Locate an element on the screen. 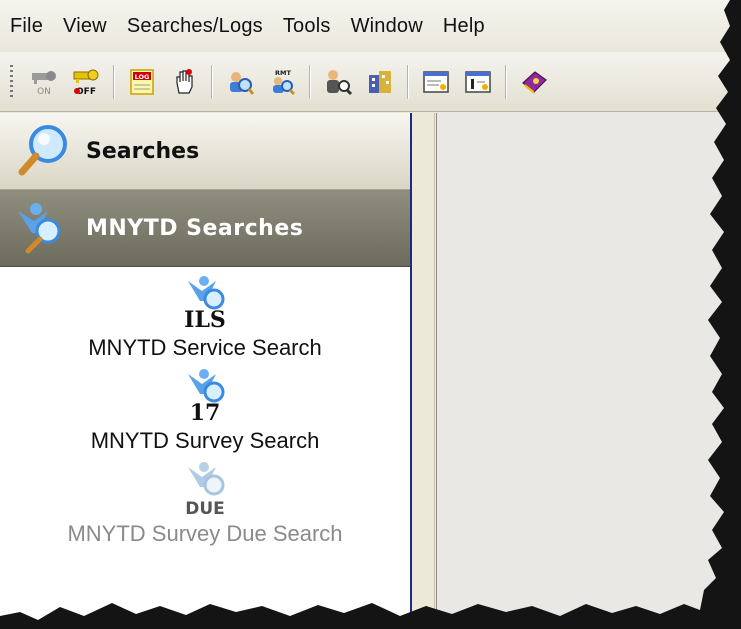 Image resolution: width=741 pixels, height=629 pixels. building-button is located at coordinates (380, 82).